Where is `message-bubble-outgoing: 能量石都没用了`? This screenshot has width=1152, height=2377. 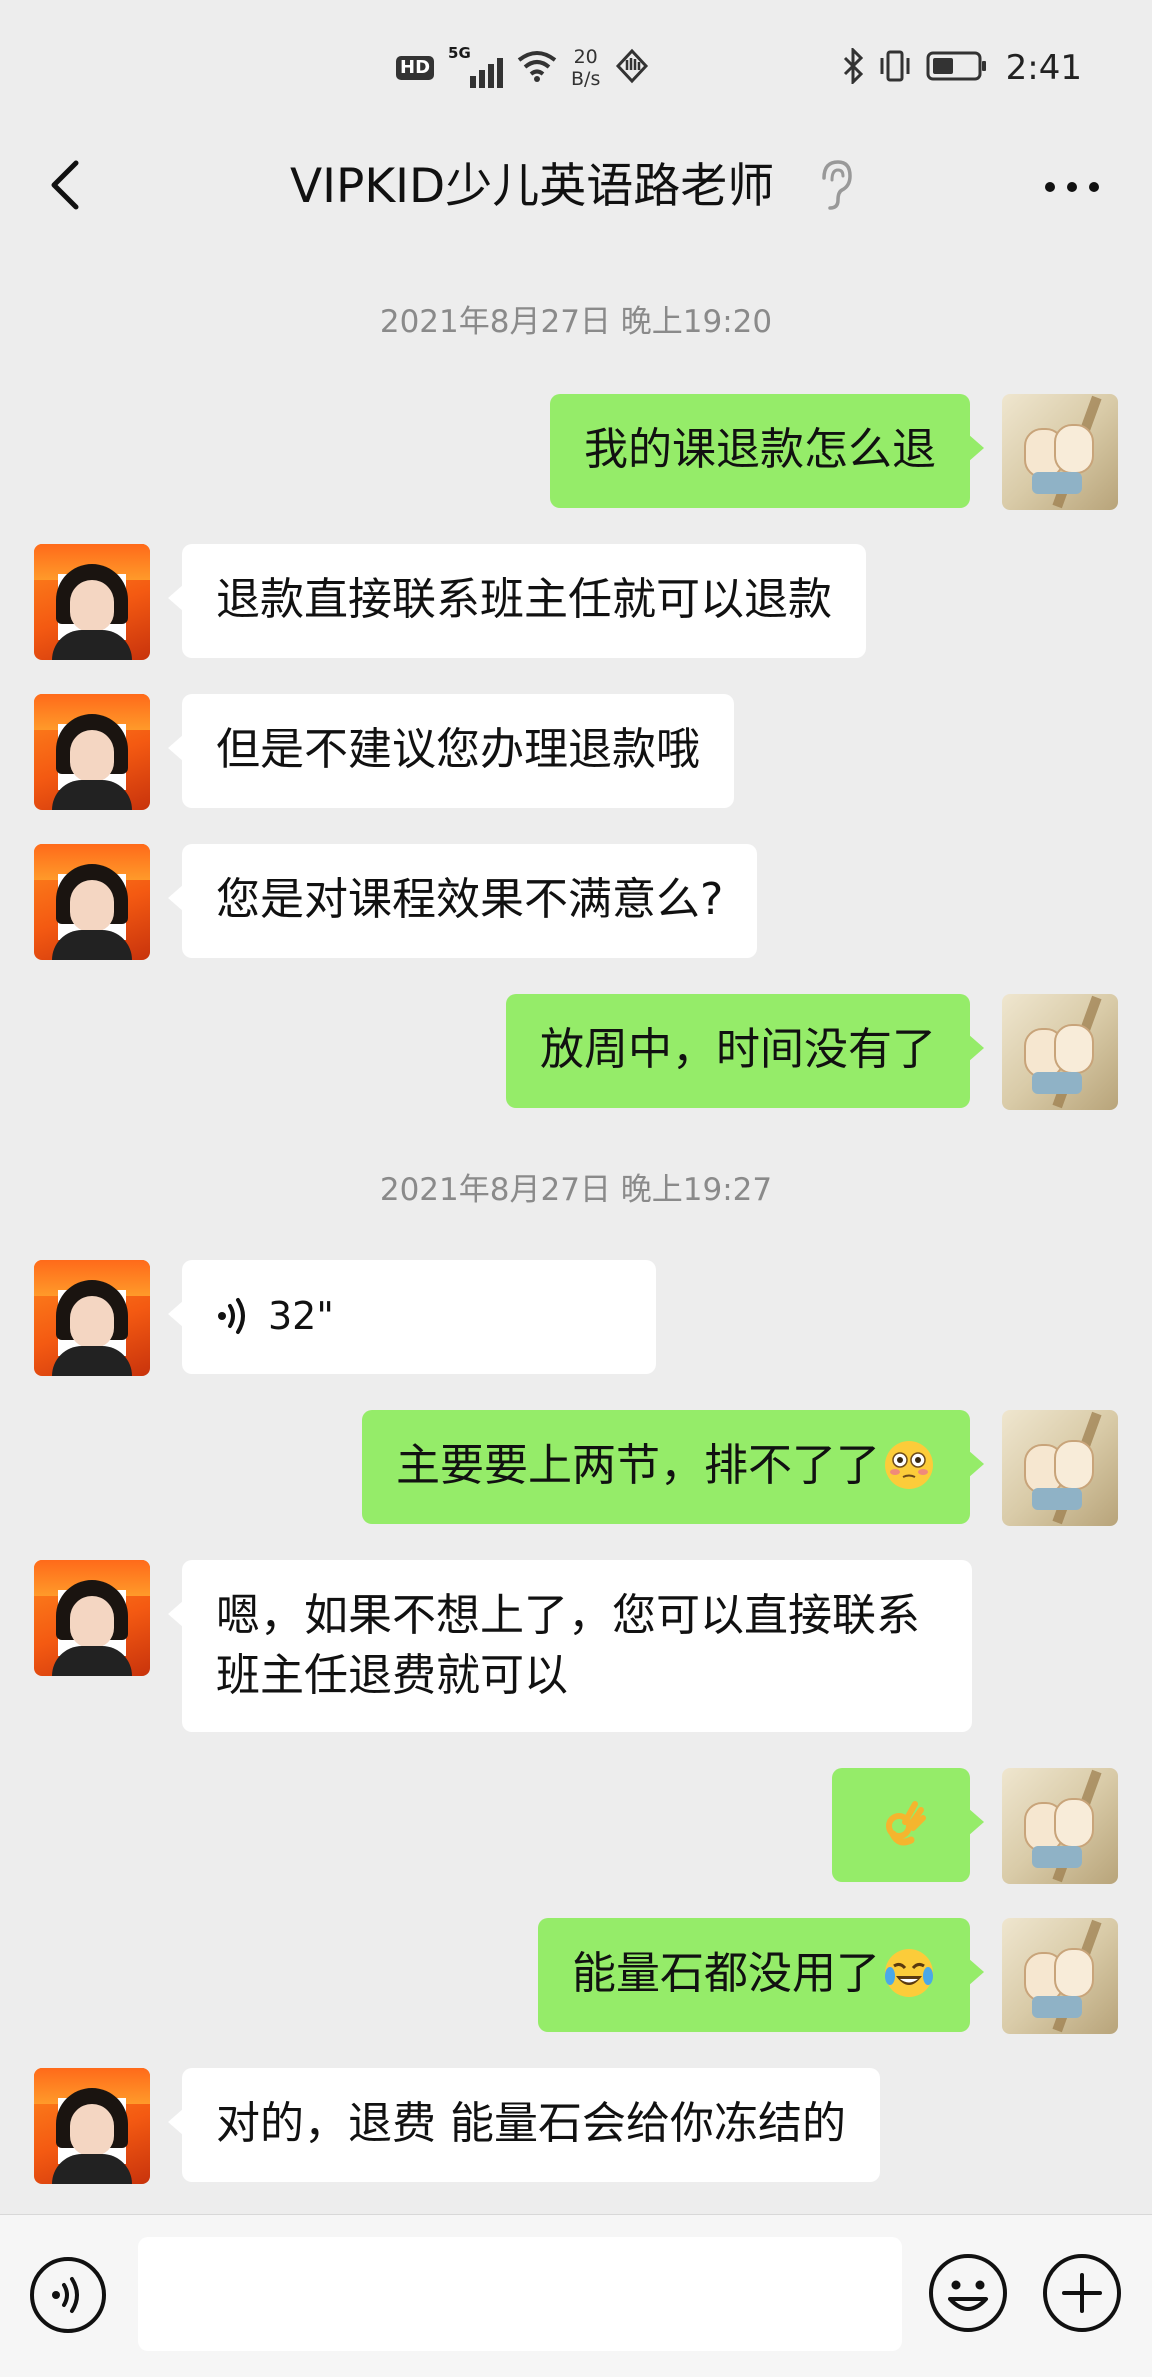
message-bubble-outgoing: 能量石都没用了 is located at coordinates (761, 1975).